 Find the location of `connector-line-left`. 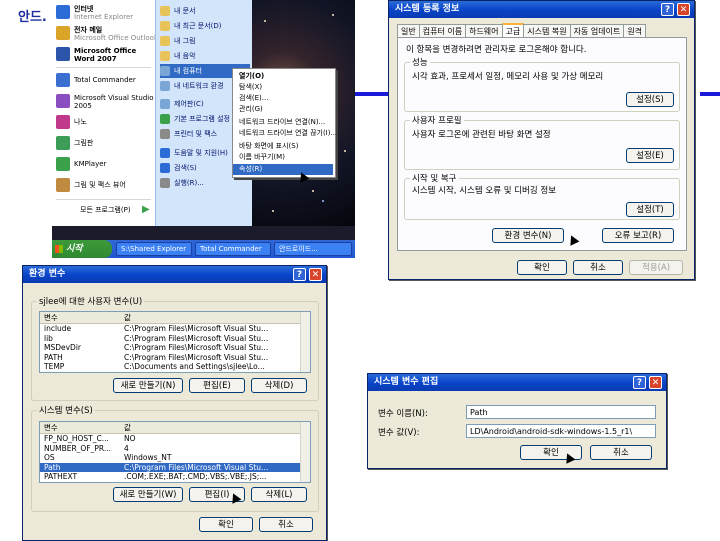

connector-line-left is located at coordinates (371, 94).